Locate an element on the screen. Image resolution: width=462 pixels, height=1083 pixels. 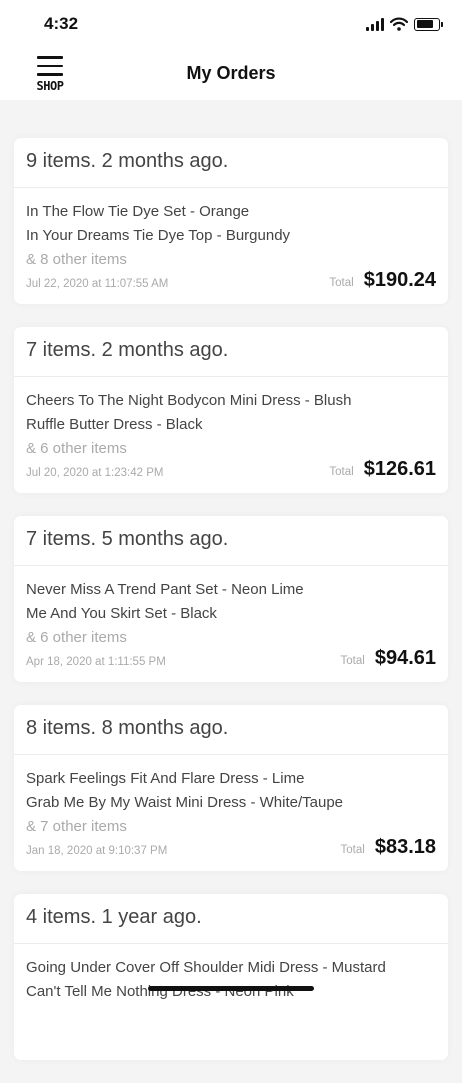
battery-level is located at coordinates (425, 24).